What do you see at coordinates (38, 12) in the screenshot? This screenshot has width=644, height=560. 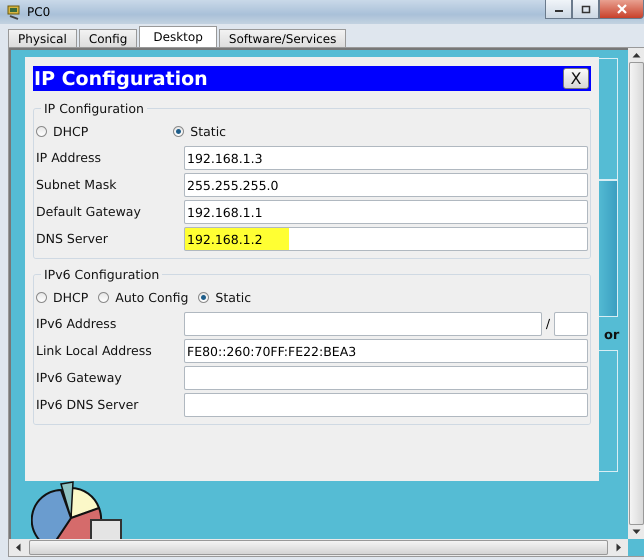 I see `window-title: PC0` at bounding box center [38, 12].